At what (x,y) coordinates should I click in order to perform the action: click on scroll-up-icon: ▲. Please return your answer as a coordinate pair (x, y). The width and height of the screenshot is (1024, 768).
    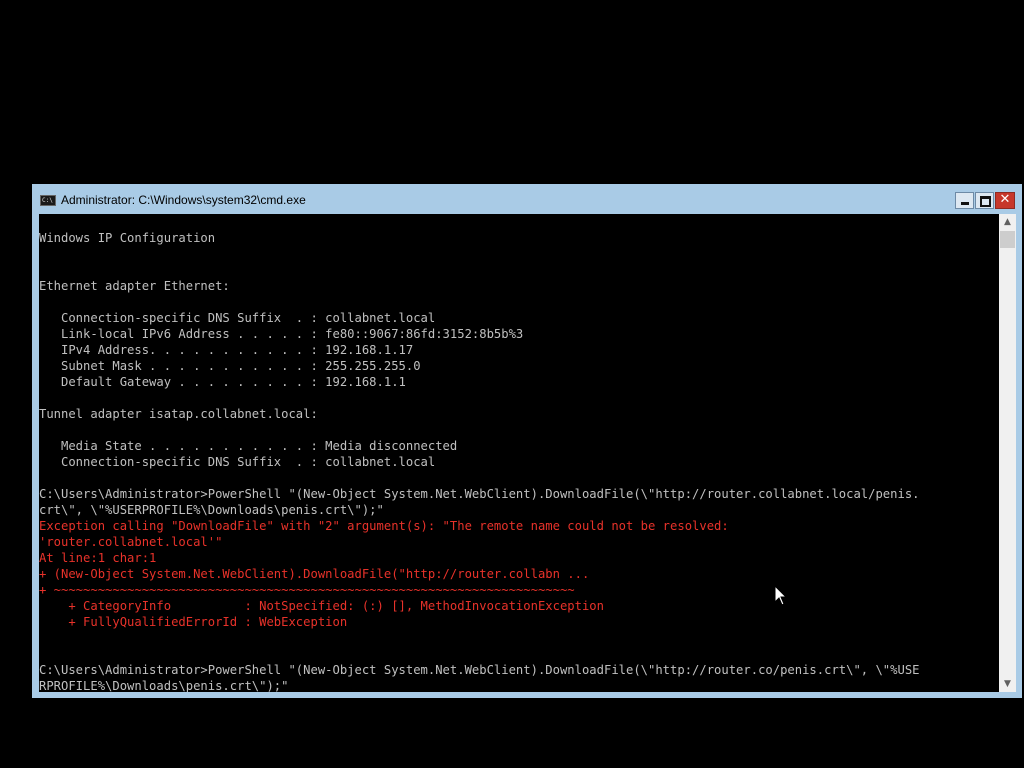
    Looking at the image, I should click on (1007, 222).